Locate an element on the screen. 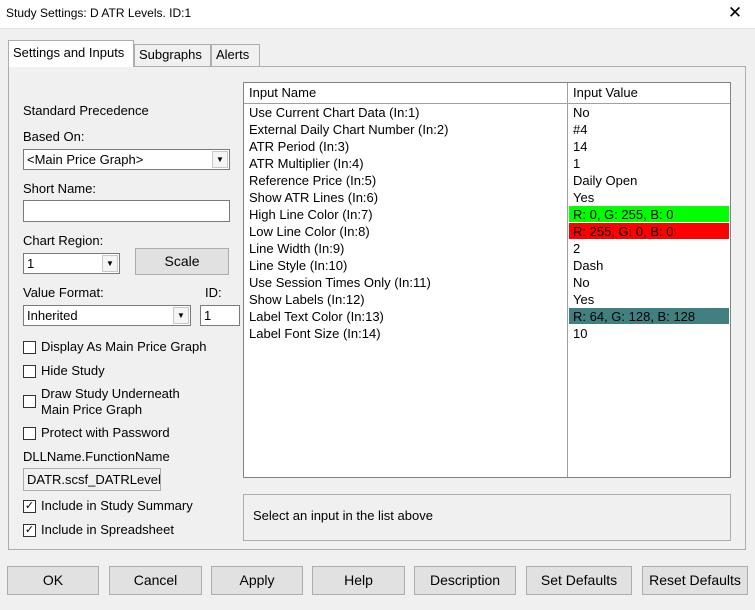 Image resolution: width=755 pixels, height=610 pixels. input-value-cell: Dash is located at coordinates (649, 265).